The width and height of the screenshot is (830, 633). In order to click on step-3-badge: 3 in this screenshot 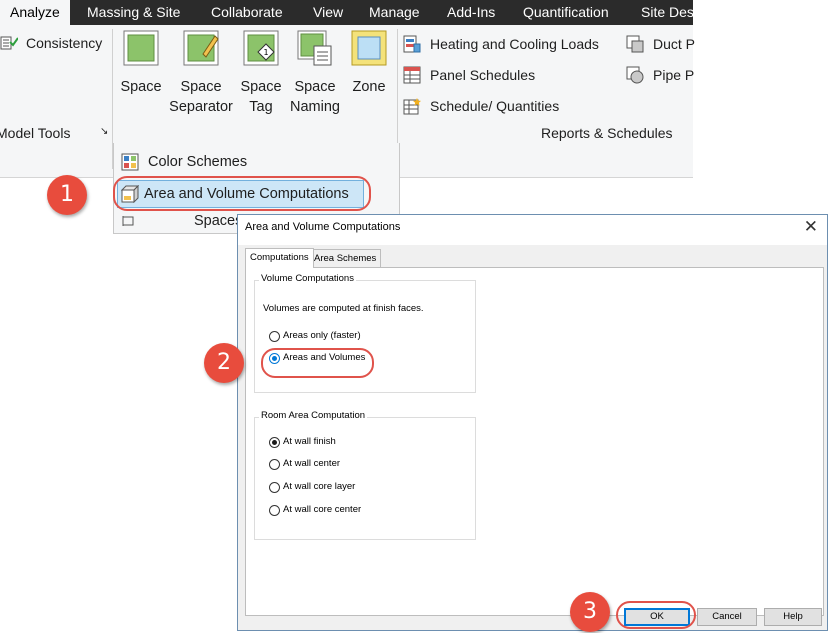, I will do `click(590, 612)`.